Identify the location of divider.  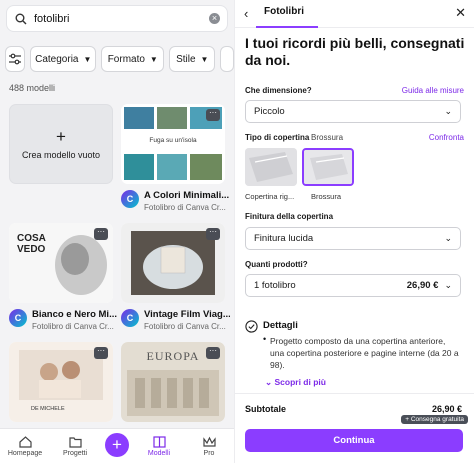
(354, 393).